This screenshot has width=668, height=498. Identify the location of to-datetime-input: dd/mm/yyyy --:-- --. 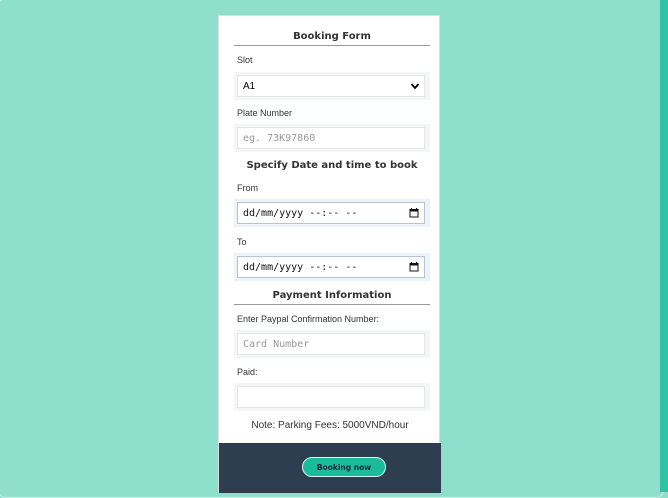
(331, 267).